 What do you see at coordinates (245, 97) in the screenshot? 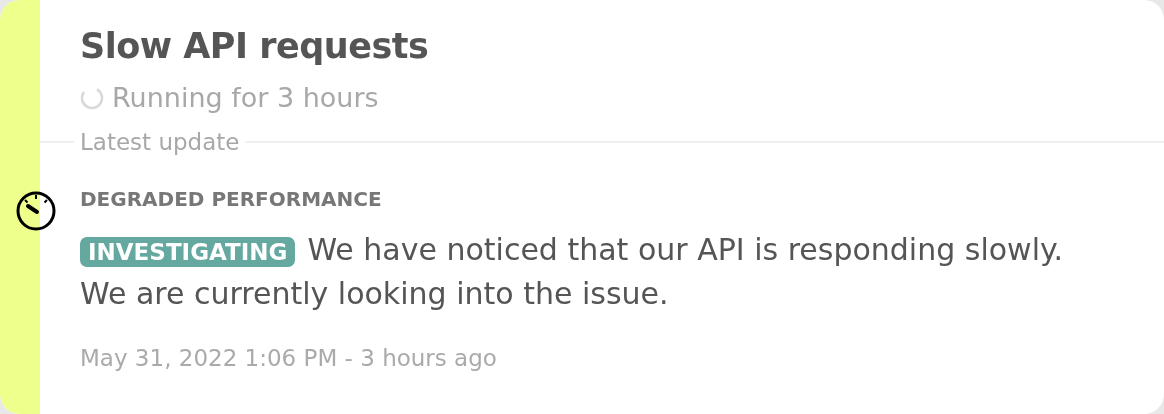
I see `duration-text: Running for 3 hours` at bounding box center [245, 97].